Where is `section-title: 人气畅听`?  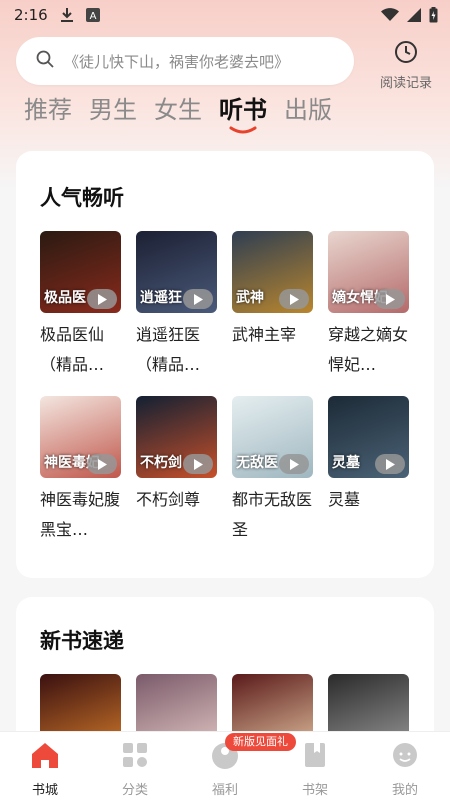
section-title: 人气畅听 is located at coordinates (82, 198).